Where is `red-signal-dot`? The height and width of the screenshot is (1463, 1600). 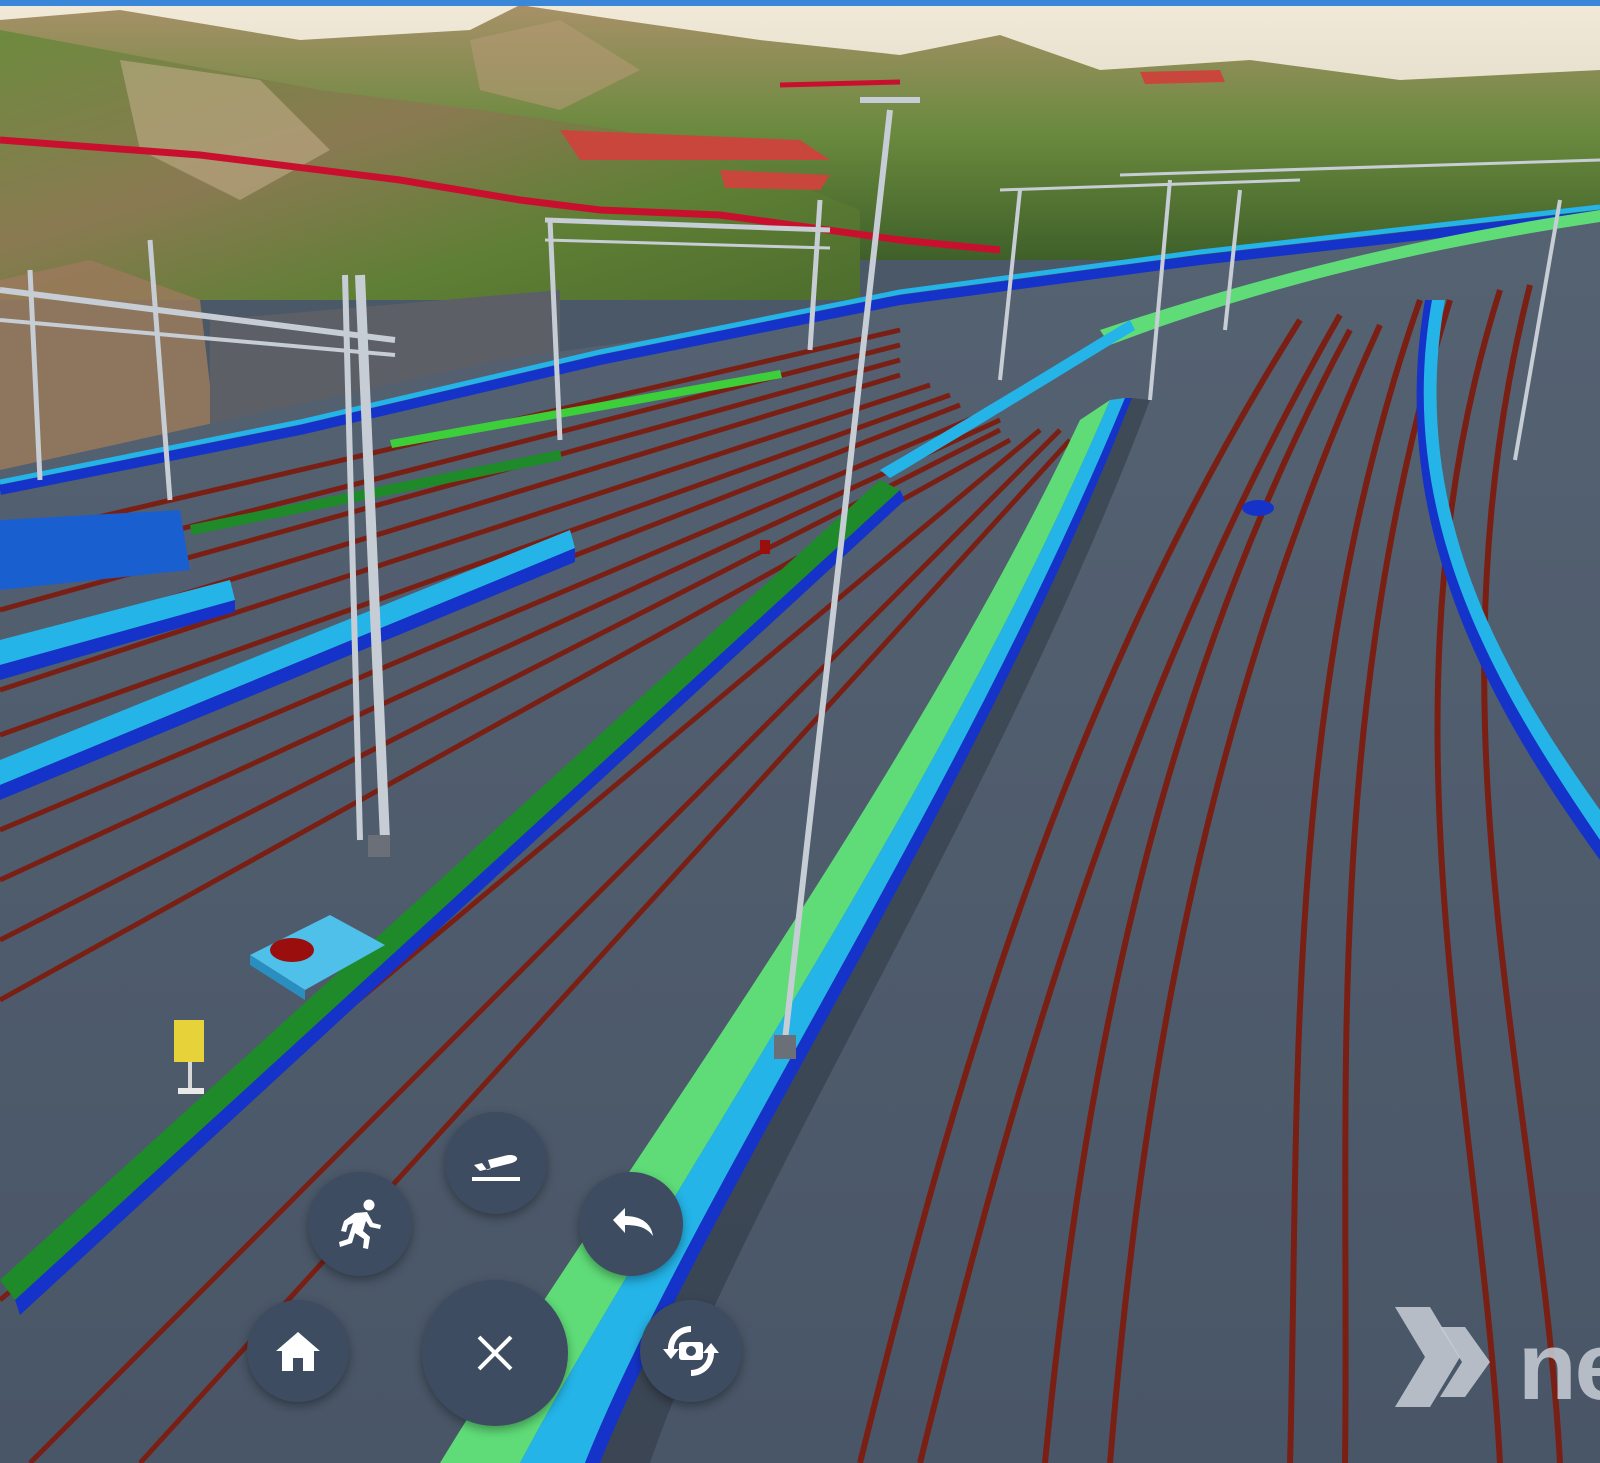
red-signal-dot is located at coordinates (292, 950).